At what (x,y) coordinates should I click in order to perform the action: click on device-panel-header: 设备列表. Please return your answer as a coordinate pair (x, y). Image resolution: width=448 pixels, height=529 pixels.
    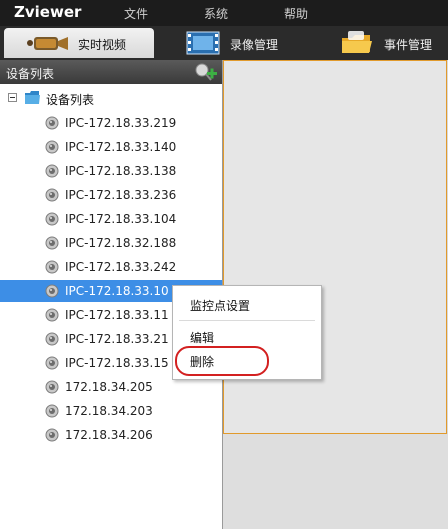
    Looking at the image, I should click on (111, 72).